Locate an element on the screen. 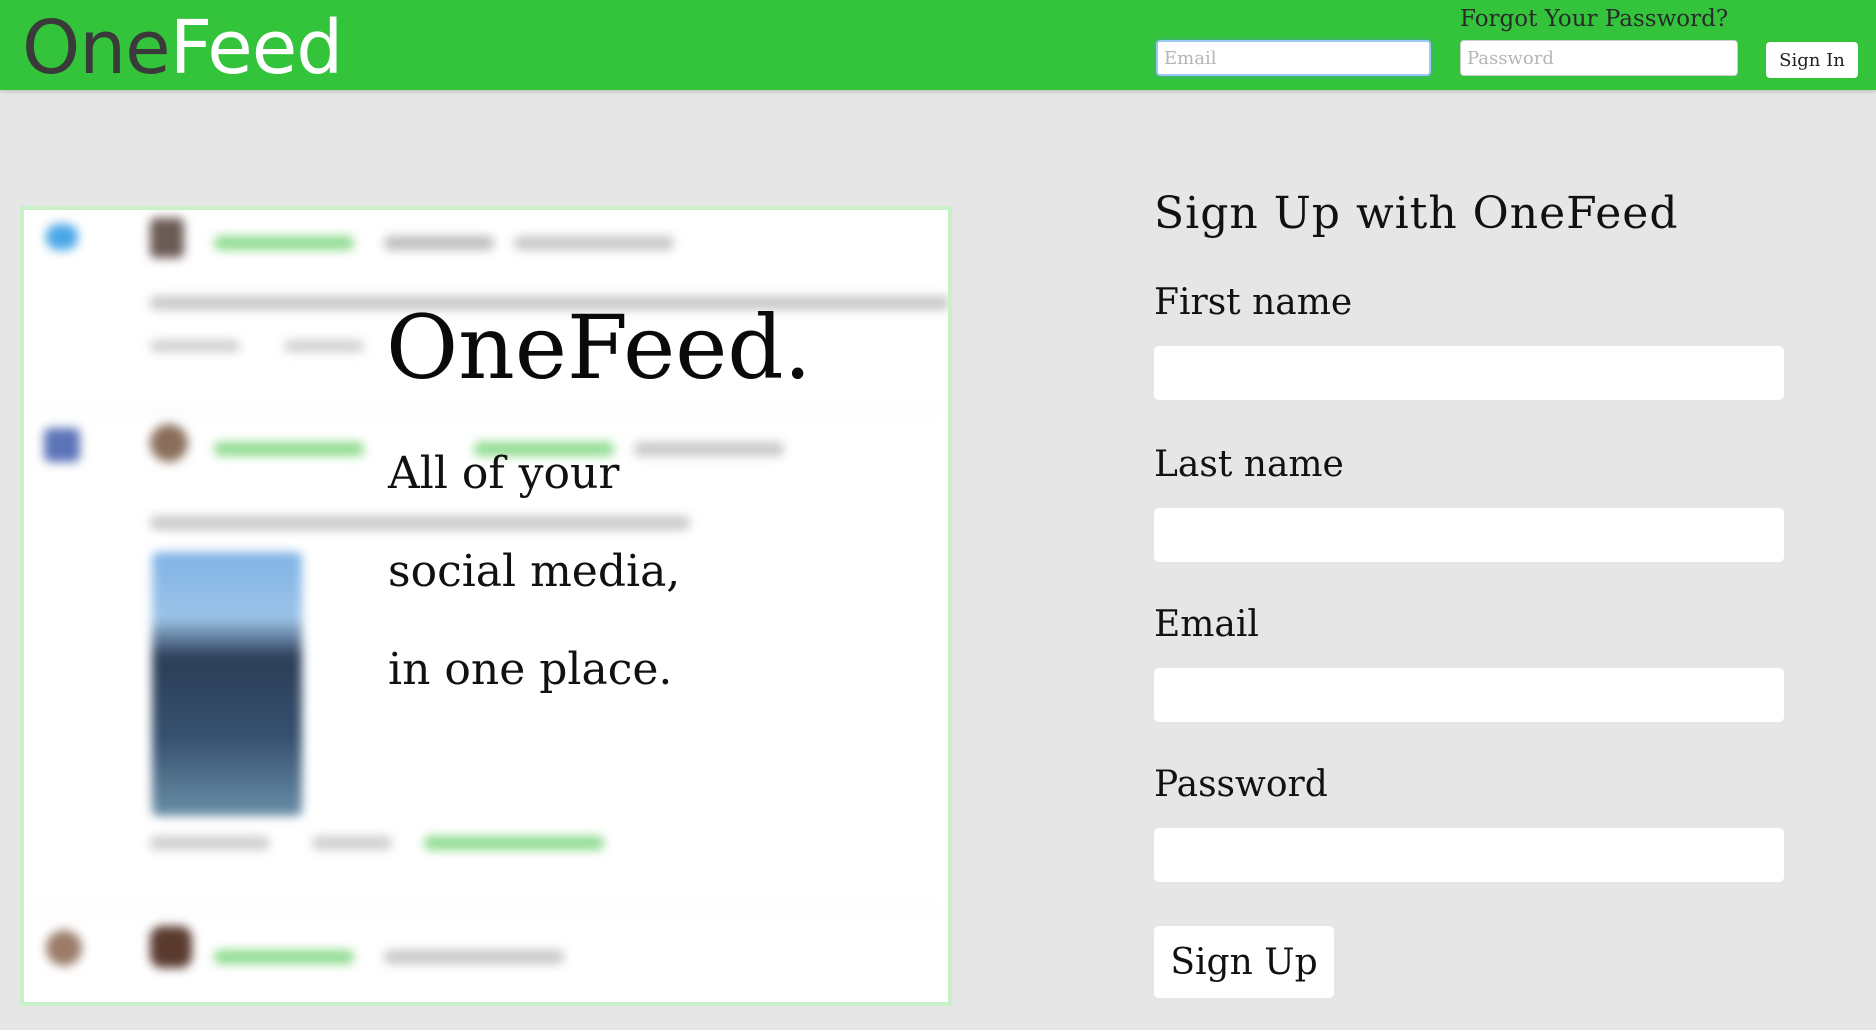 This screenshot has width=1876, height=1030. top-nav-bar: OneFeed Forgot Your Password? Sign In is located at coordinates (938, 46).